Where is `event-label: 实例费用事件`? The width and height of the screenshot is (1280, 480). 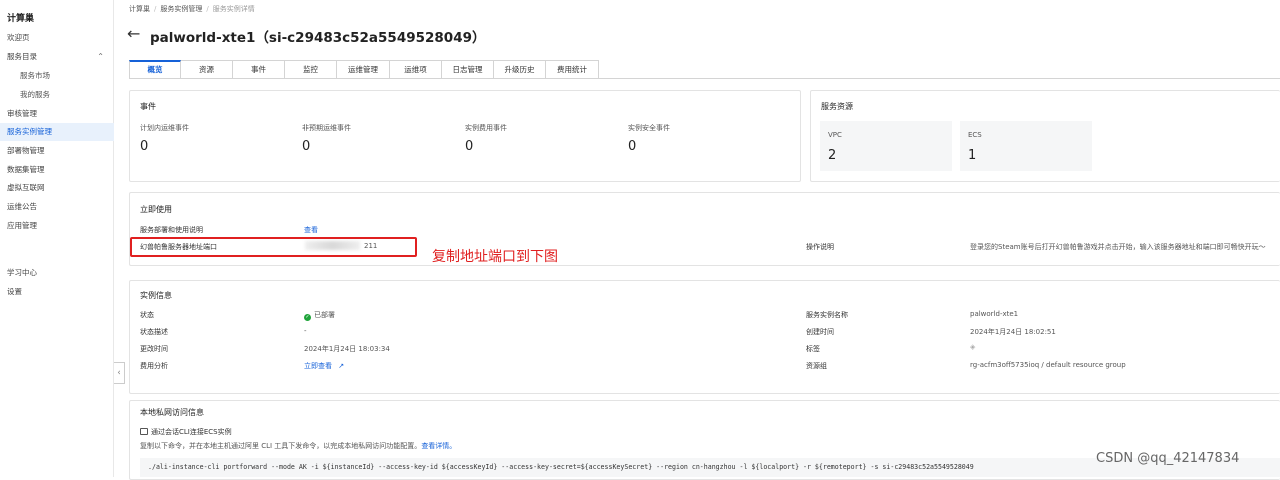
event-label: 实例费用事件 is located at coordinates (486, 128).